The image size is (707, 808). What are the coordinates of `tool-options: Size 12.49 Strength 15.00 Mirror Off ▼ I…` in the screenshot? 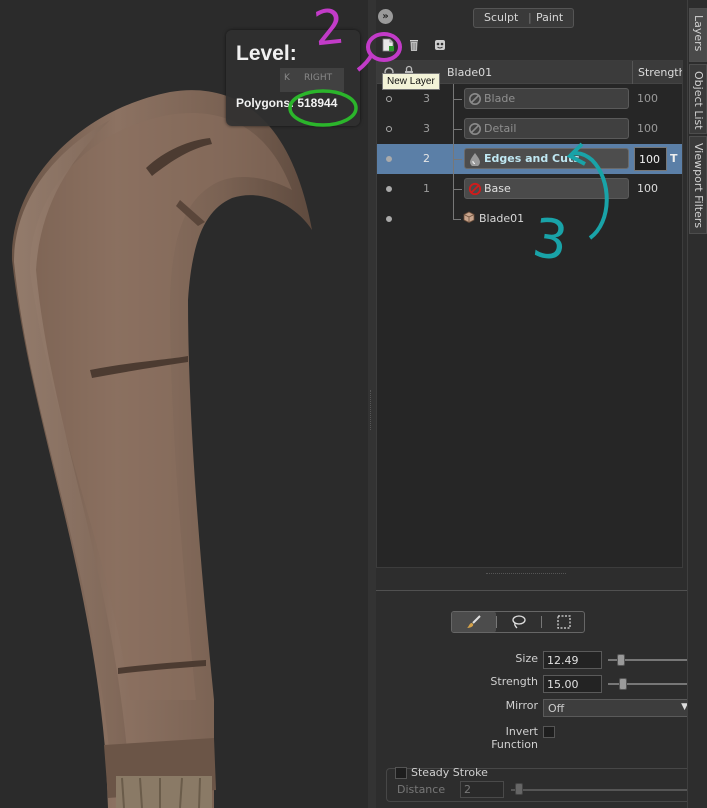 It's located at (534, 699).